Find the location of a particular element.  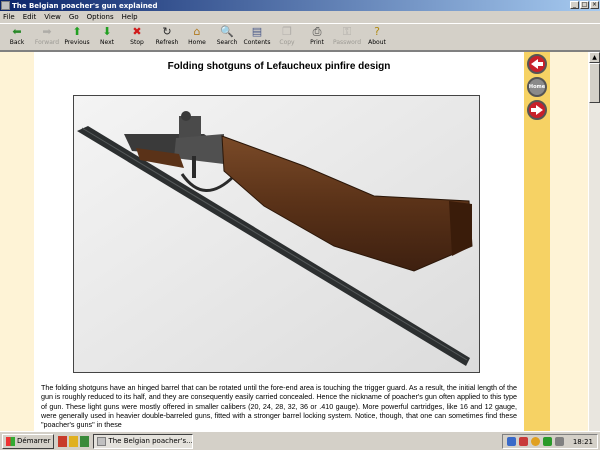

copy-button: ❐ Copy is located at coordinates (287, 37).